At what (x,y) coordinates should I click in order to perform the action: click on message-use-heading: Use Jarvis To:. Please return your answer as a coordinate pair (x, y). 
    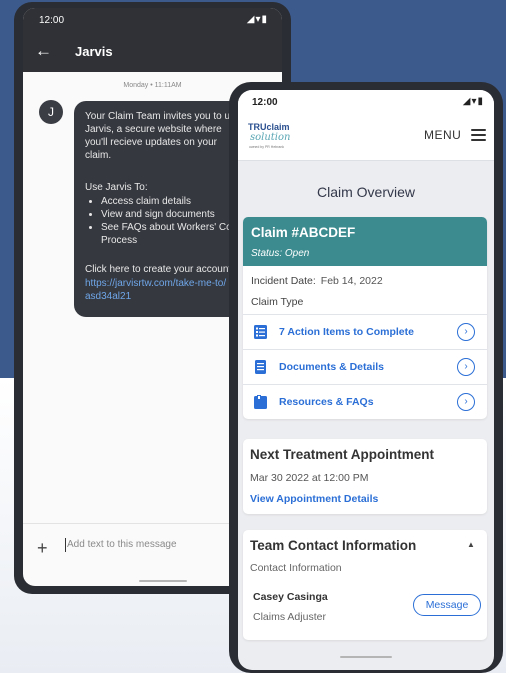
    Looking at the image, I should click on (116, 187).